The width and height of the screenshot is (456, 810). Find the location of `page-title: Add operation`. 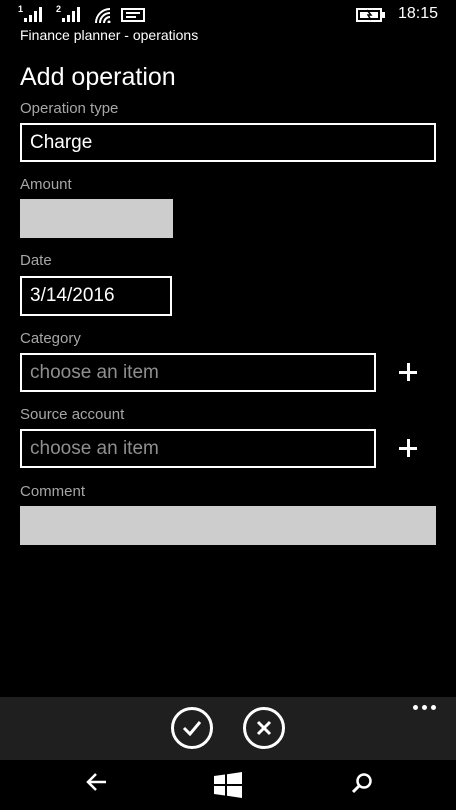

page-title: Add operation is located at coordinates (98, 77).